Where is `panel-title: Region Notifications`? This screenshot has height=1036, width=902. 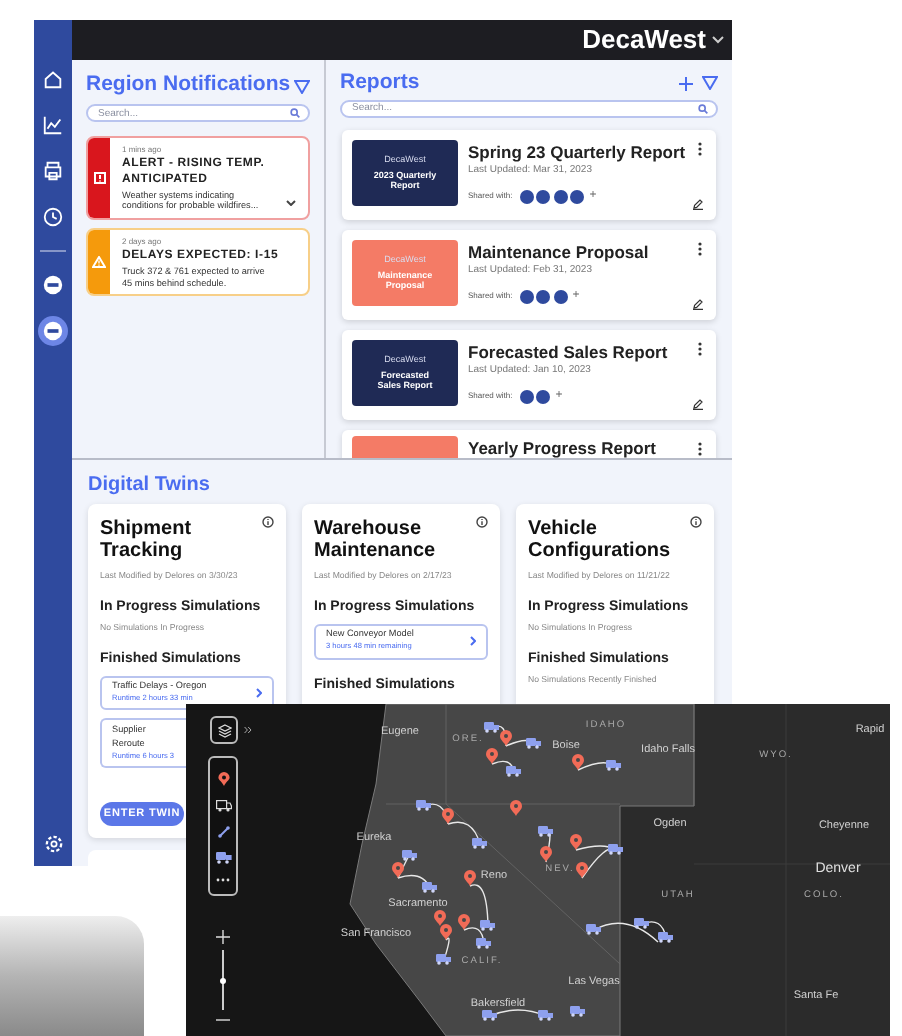 panel-title: Region Notifications is located at coordinates (188, 85).